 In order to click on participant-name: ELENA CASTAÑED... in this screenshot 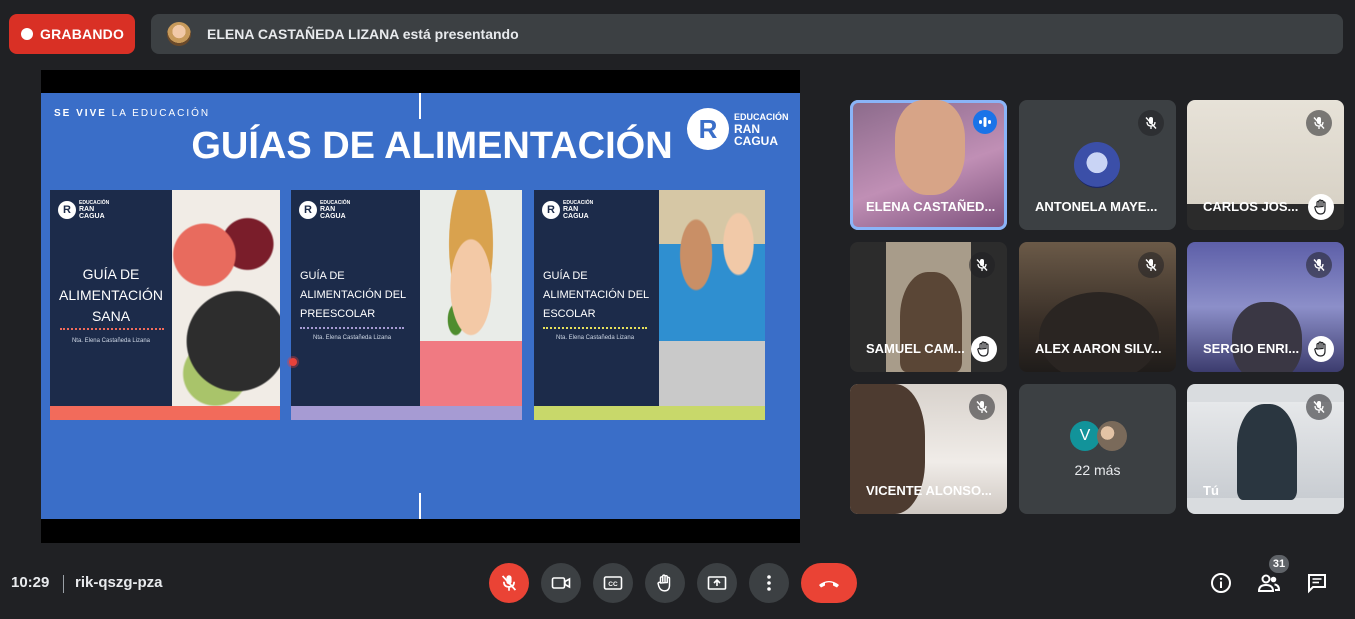, I will do `click(931, 206)`.